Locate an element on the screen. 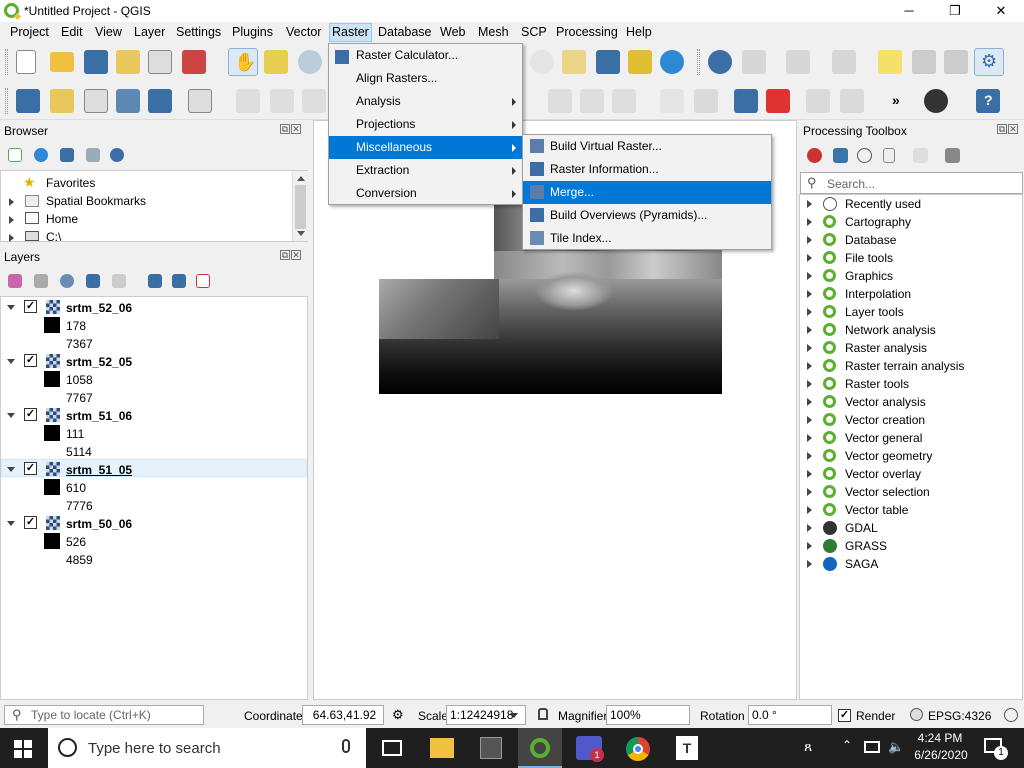  menu-help: Help is located at coordinates (639, 32).